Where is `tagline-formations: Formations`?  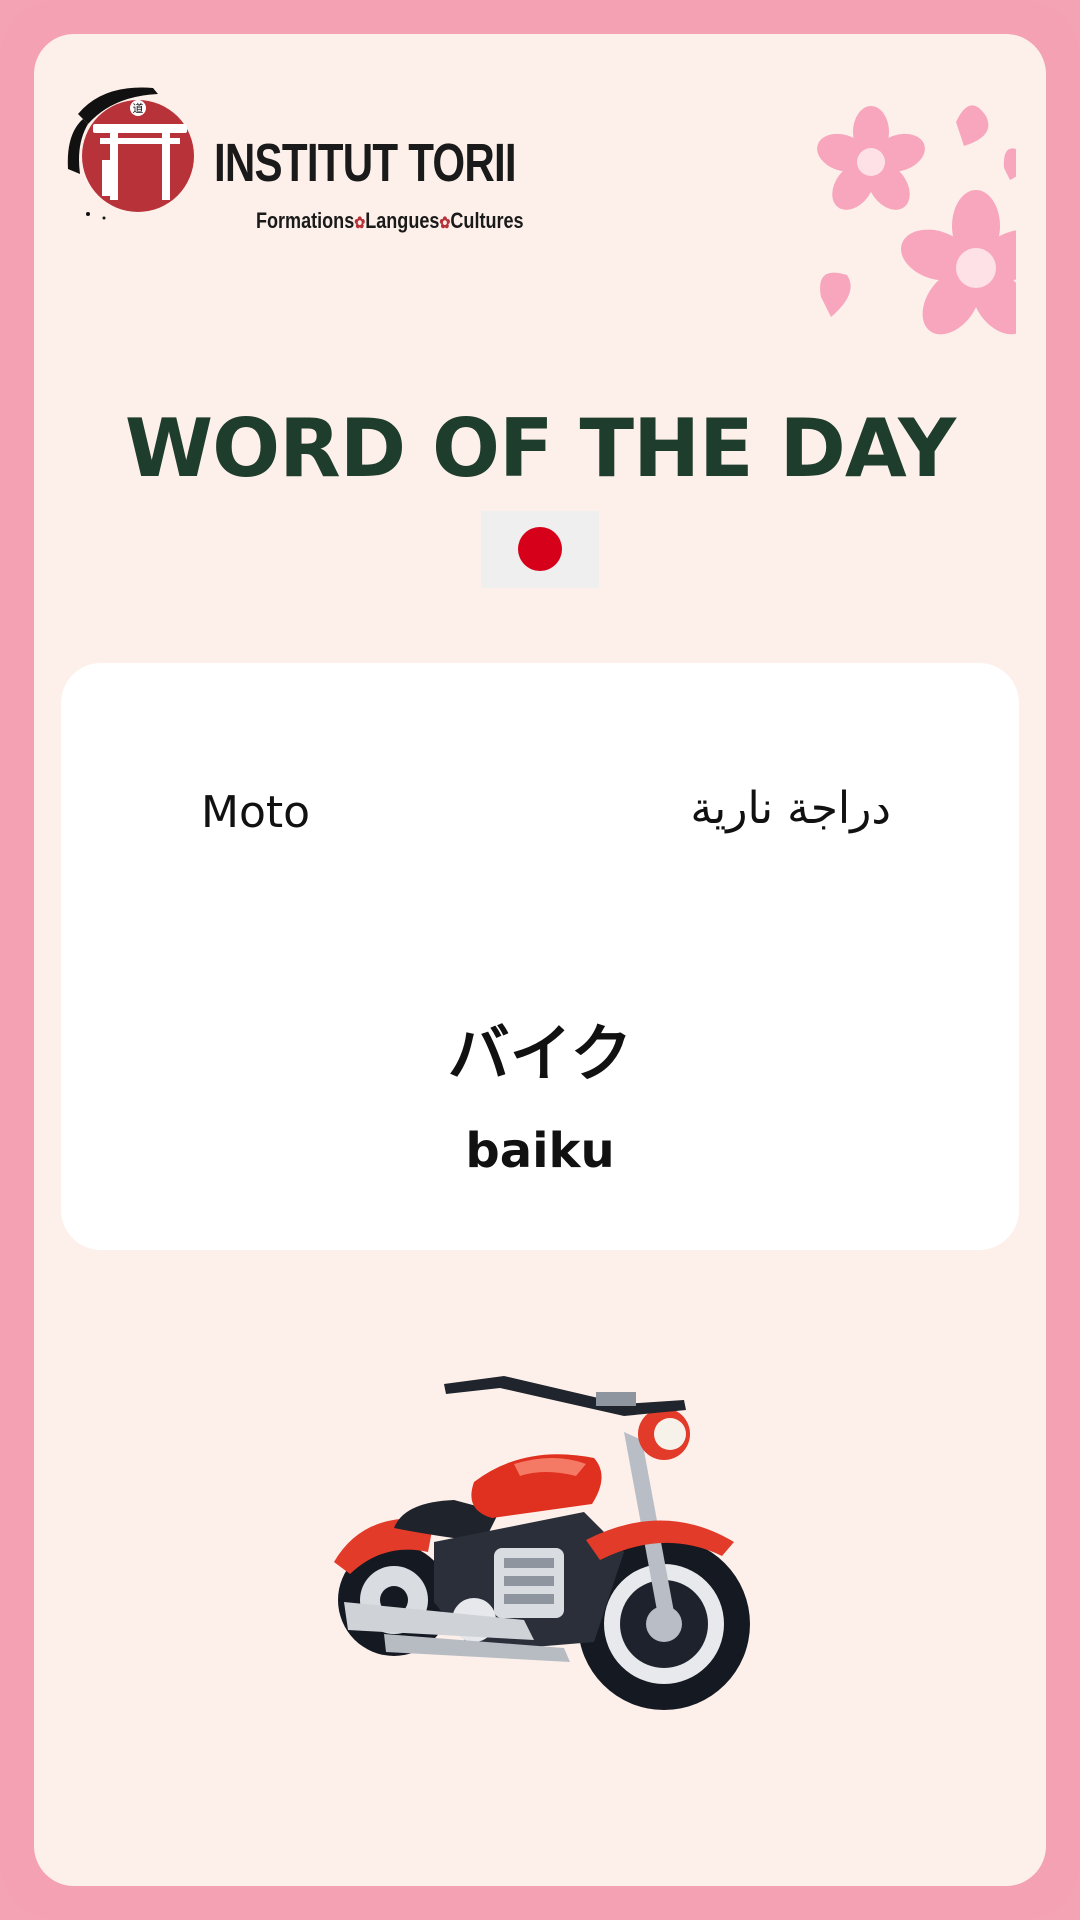
tagline-formations: Formations is located at coordinates (305, 220).